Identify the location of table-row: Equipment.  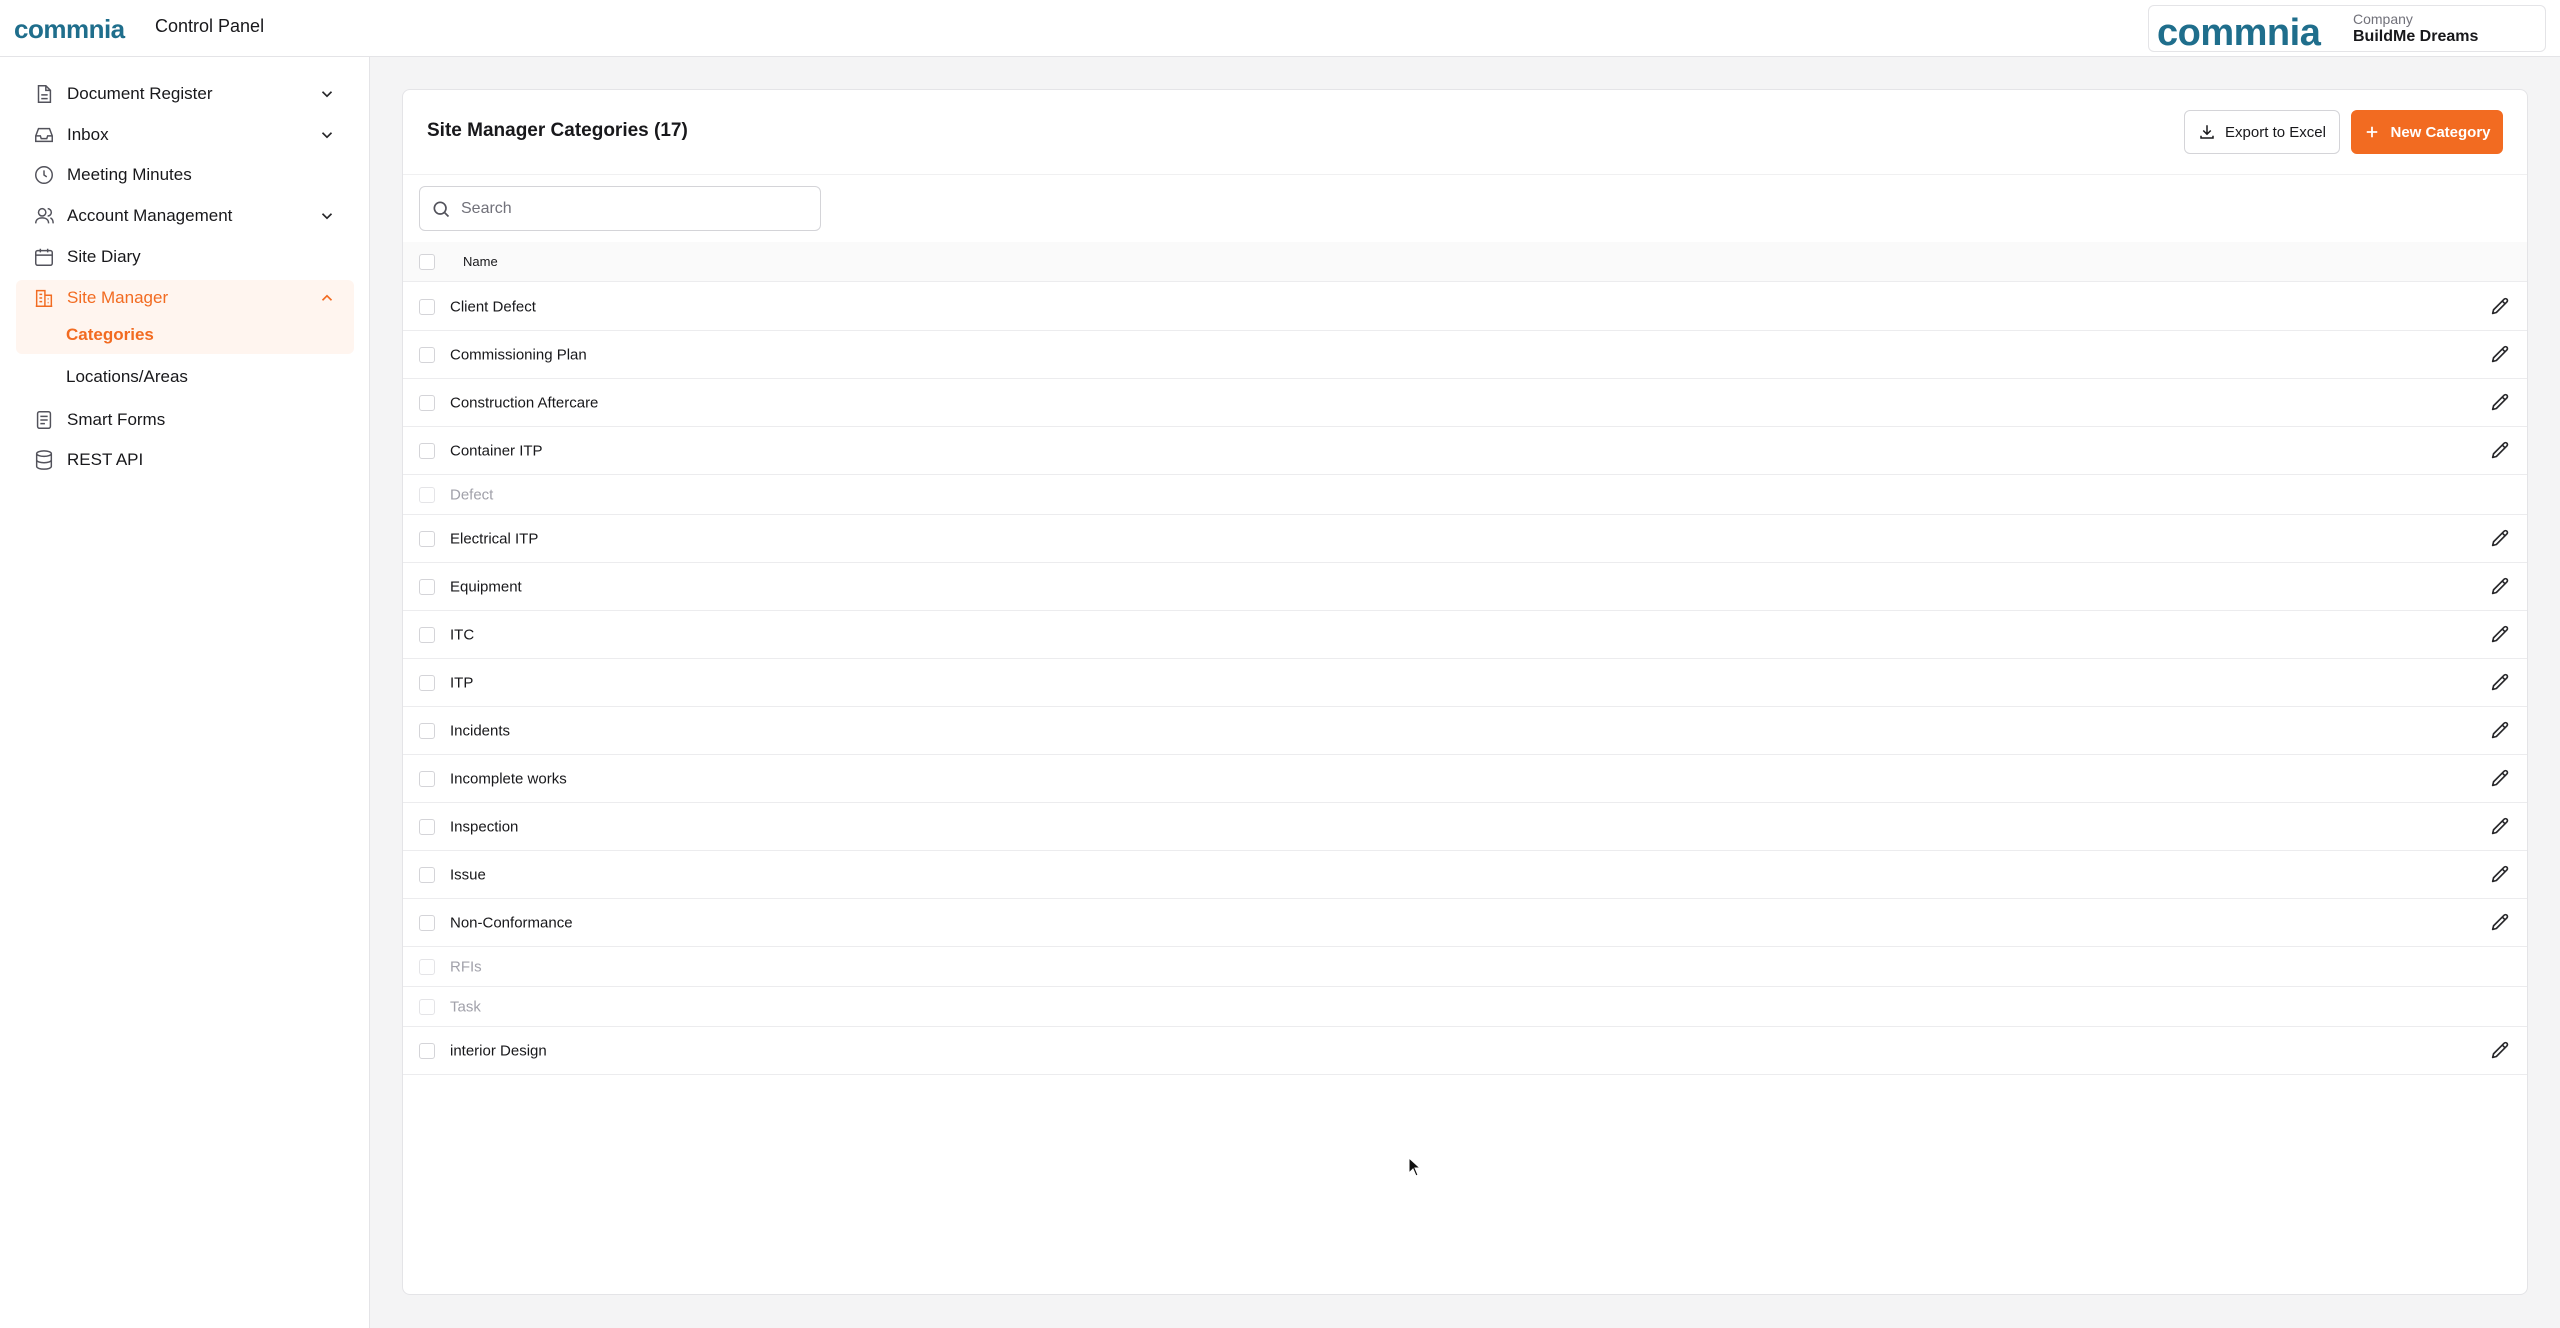
(1465, 587).